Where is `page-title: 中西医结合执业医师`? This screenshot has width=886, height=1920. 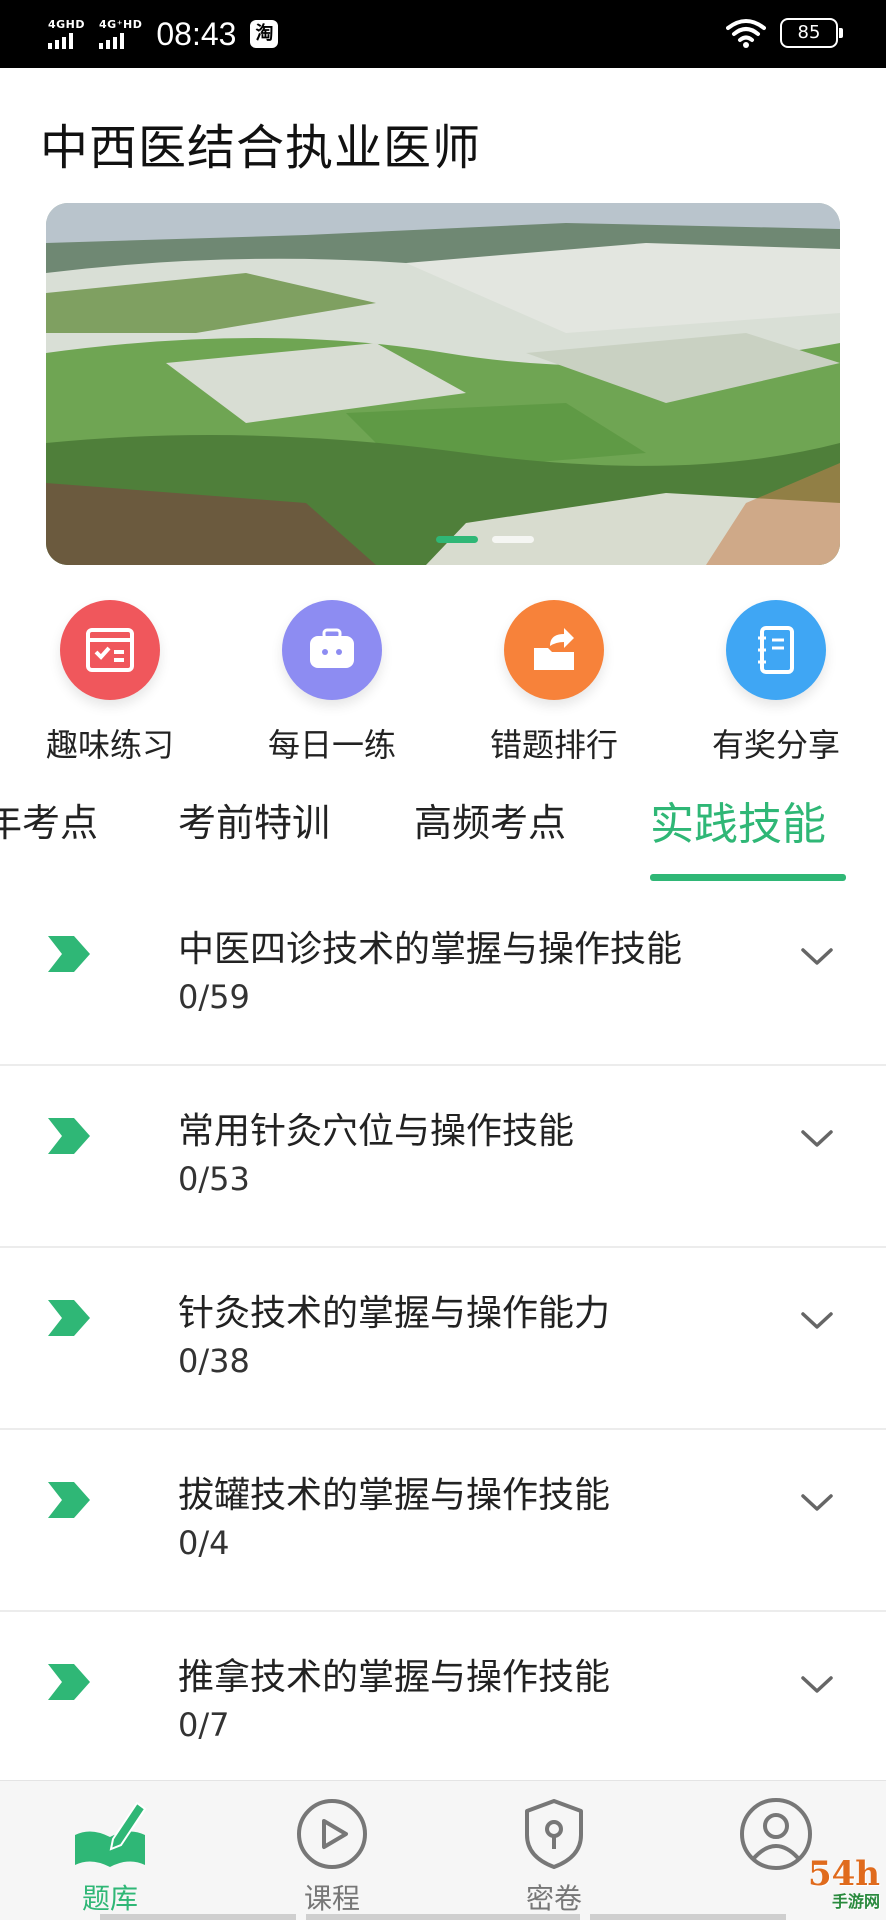 page-title: 中西医结合执业医师 is located at coordinates (261, 148).